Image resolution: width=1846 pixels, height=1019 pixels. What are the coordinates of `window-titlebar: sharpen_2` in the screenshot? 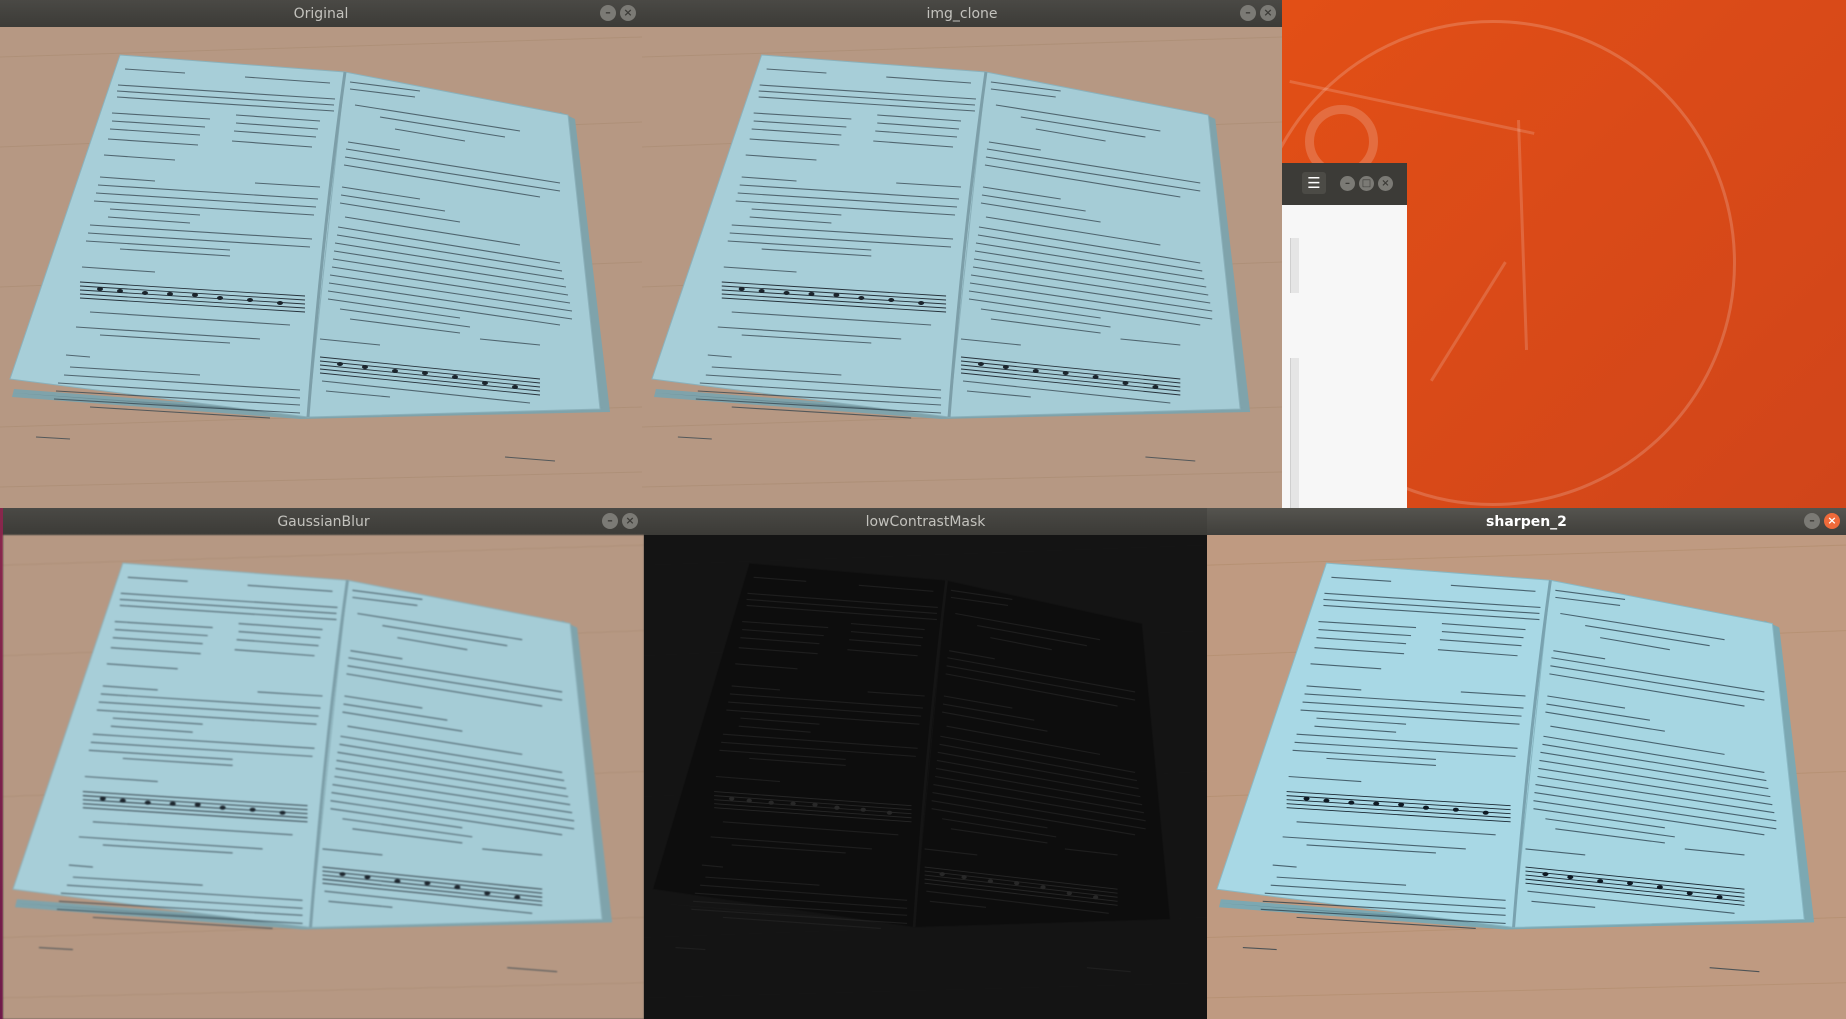 It's located at (1526, 521).